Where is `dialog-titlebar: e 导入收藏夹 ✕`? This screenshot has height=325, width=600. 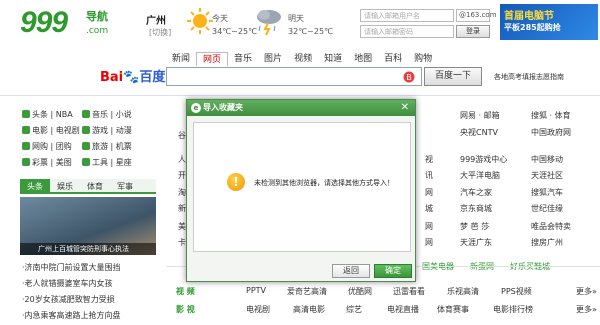
dialog-titlebar: e 导入收藏夹 ✕ is located at coordinates (301, 108).